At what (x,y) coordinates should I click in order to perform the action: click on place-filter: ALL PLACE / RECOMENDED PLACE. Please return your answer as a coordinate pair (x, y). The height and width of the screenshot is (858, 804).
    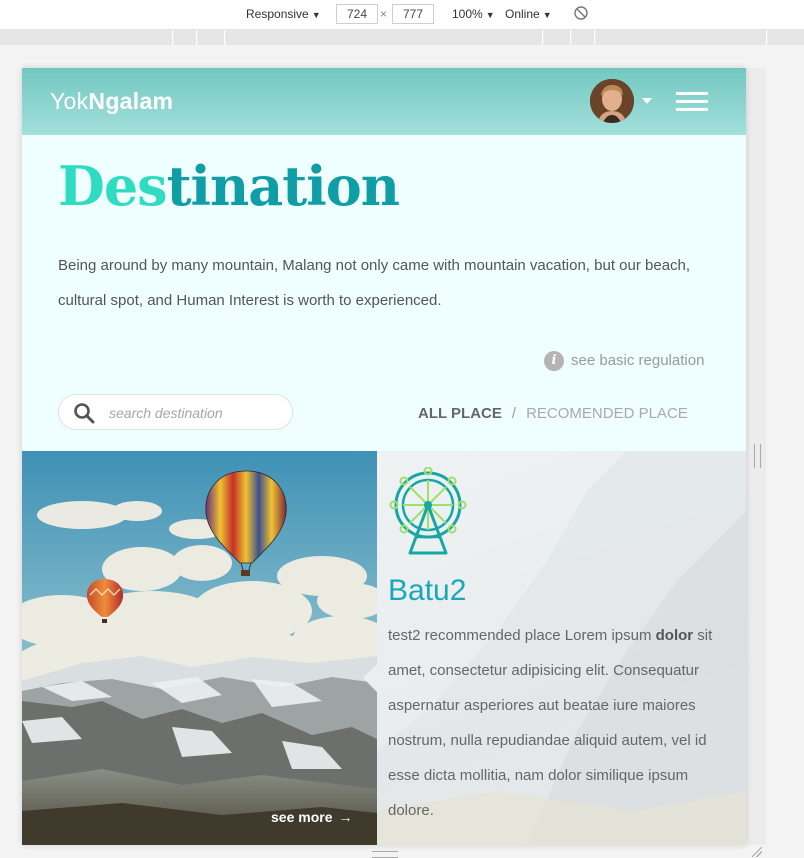
    Looking at the image, I should click on (553, 413).